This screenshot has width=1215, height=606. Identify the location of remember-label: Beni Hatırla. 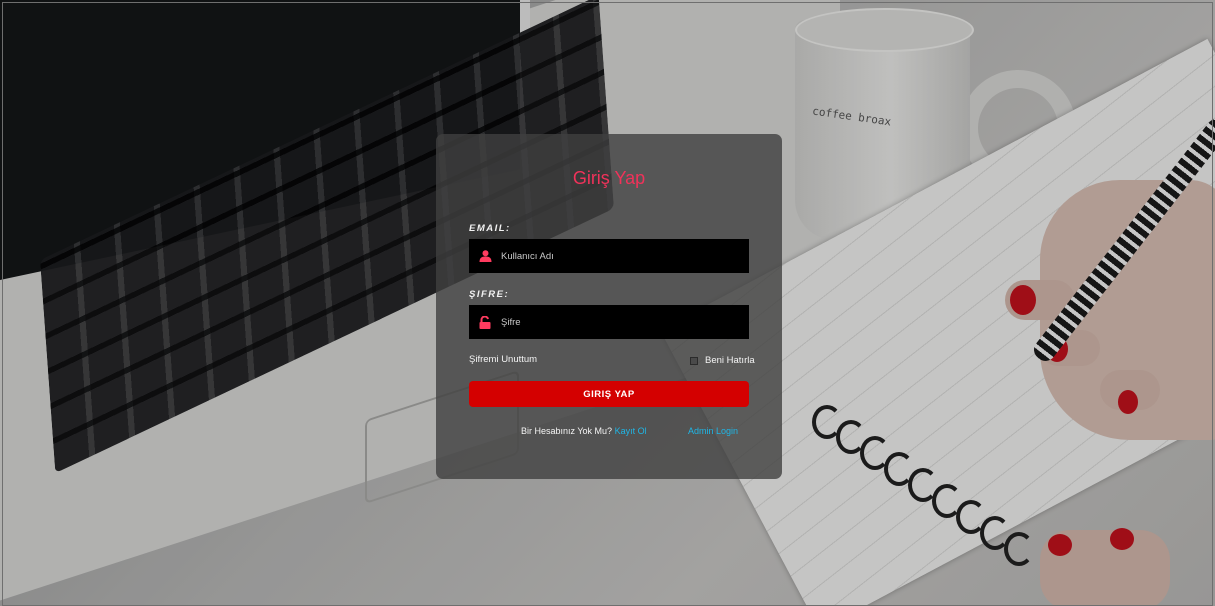
(730, 360).